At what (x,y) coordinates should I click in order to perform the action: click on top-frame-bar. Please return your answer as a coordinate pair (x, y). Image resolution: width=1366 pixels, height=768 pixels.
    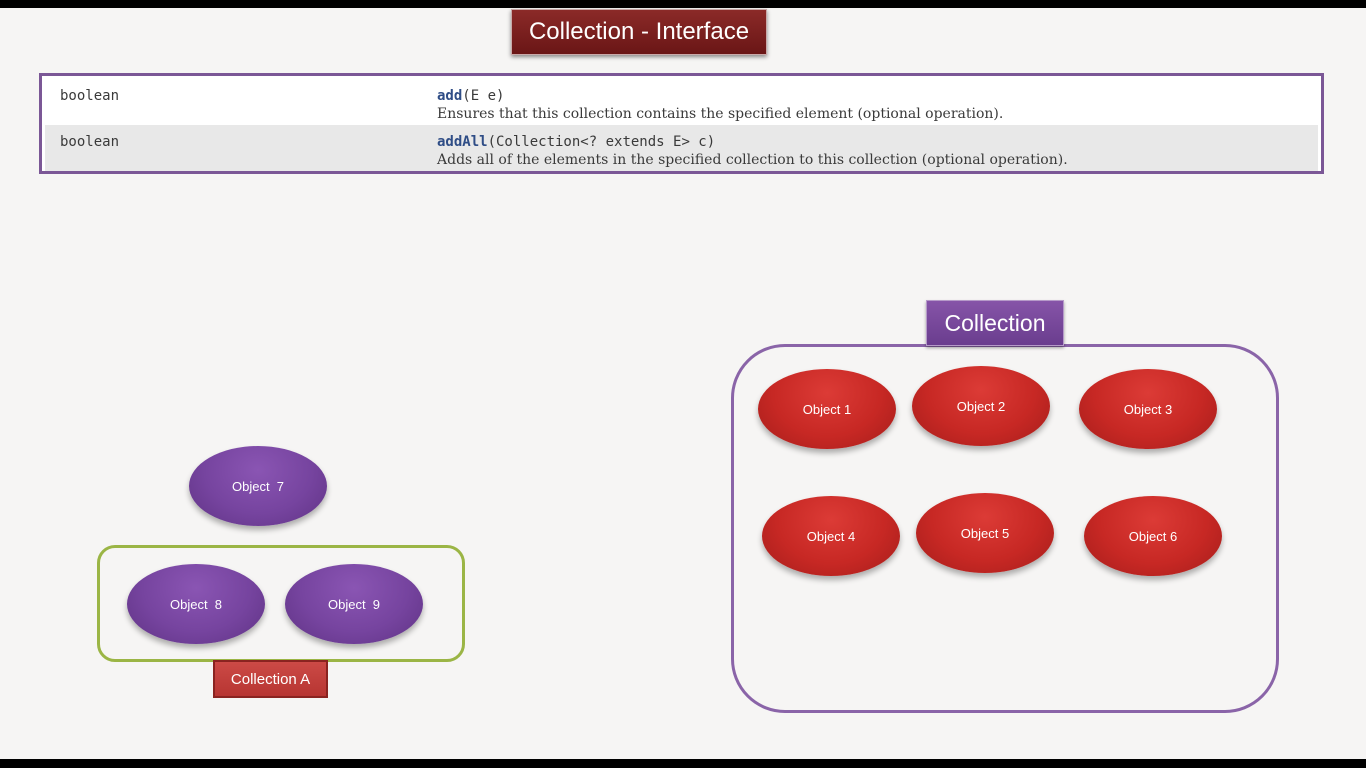
    Looking at the image, I should click on (683, 4).